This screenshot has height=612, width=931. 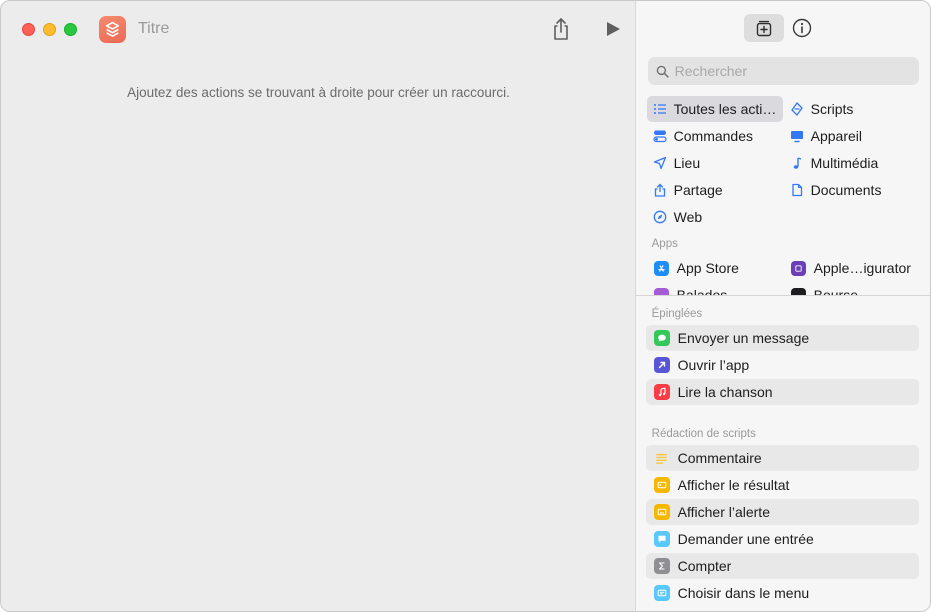 I want to click on add-action-icon, so click(x=763, y=28).